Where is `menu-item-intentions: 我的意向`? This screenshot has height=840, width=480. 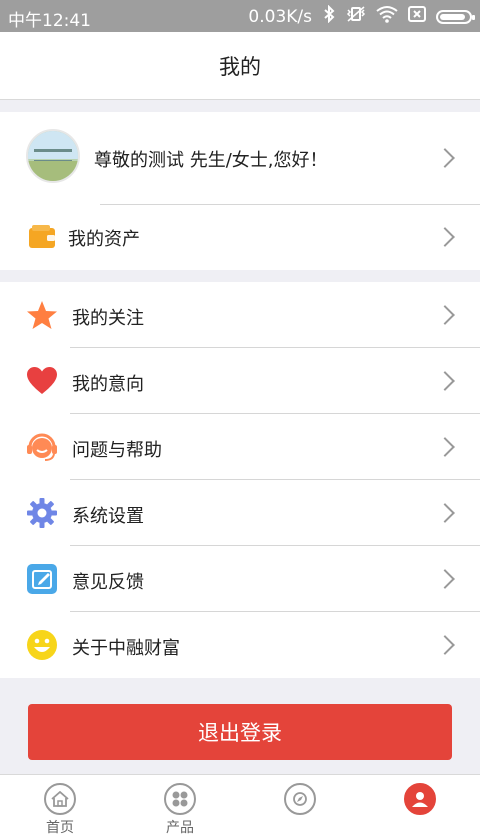
menu-item-intentions: 我的意向 is located at coordinates (240, 381).